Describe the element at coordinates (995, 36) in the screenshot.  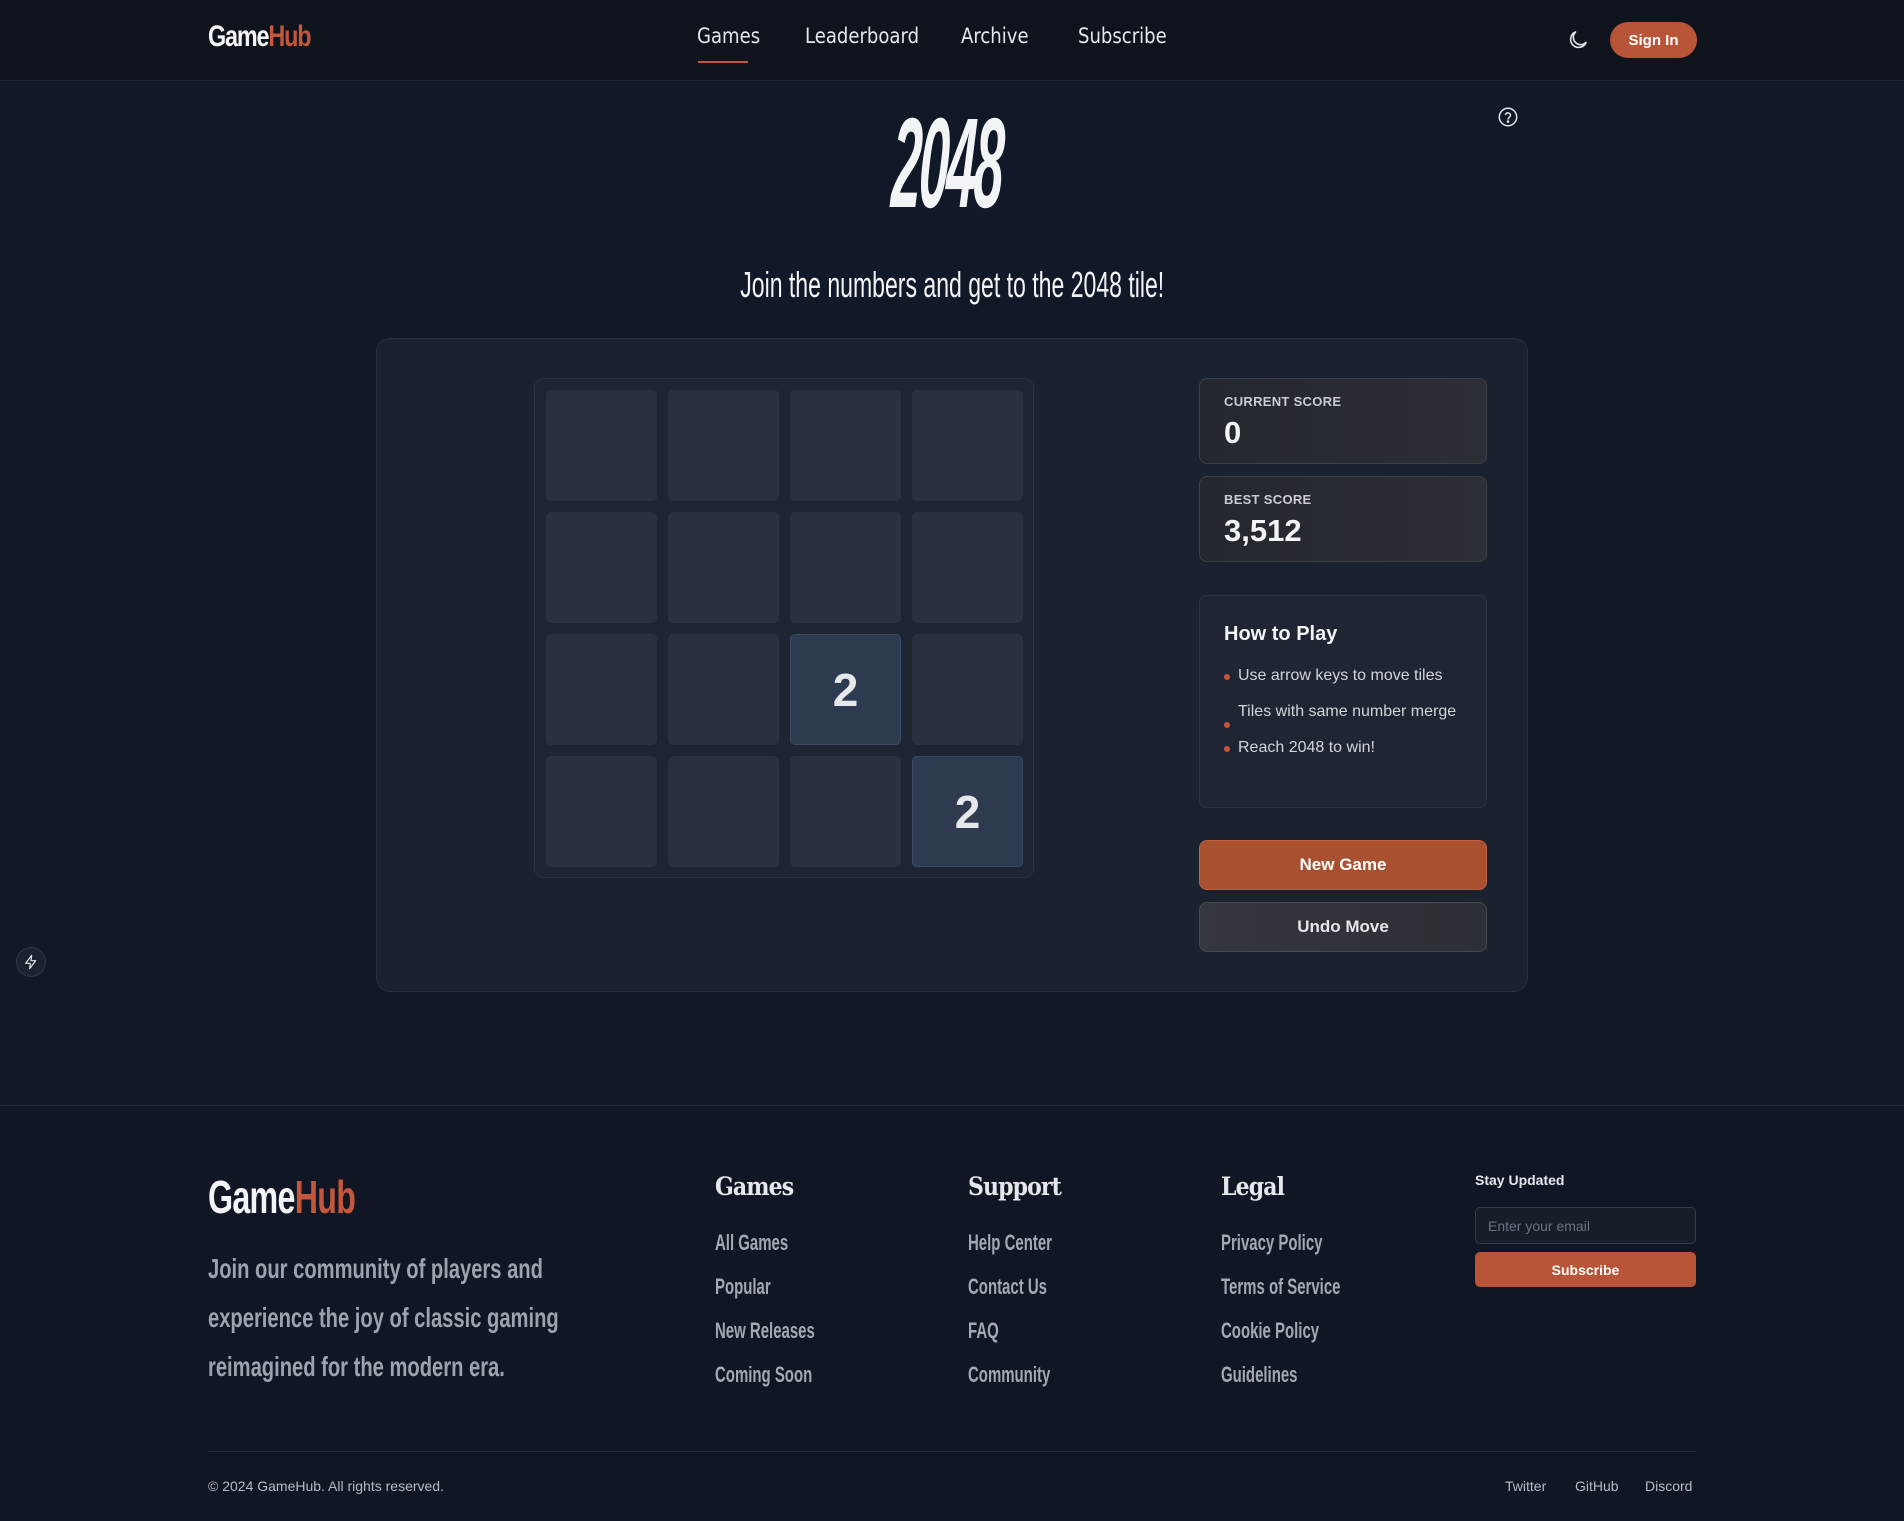
I see `nav-archive: Archive` at that location.